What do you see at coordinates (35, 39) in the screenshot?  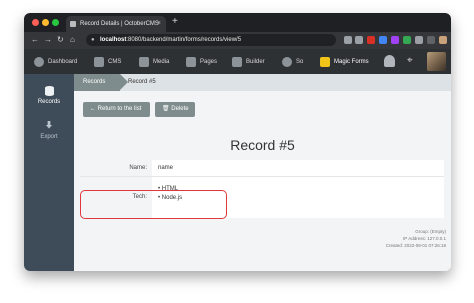 I see `back-arrow-icon: ←` at bounding box center [35, 39].